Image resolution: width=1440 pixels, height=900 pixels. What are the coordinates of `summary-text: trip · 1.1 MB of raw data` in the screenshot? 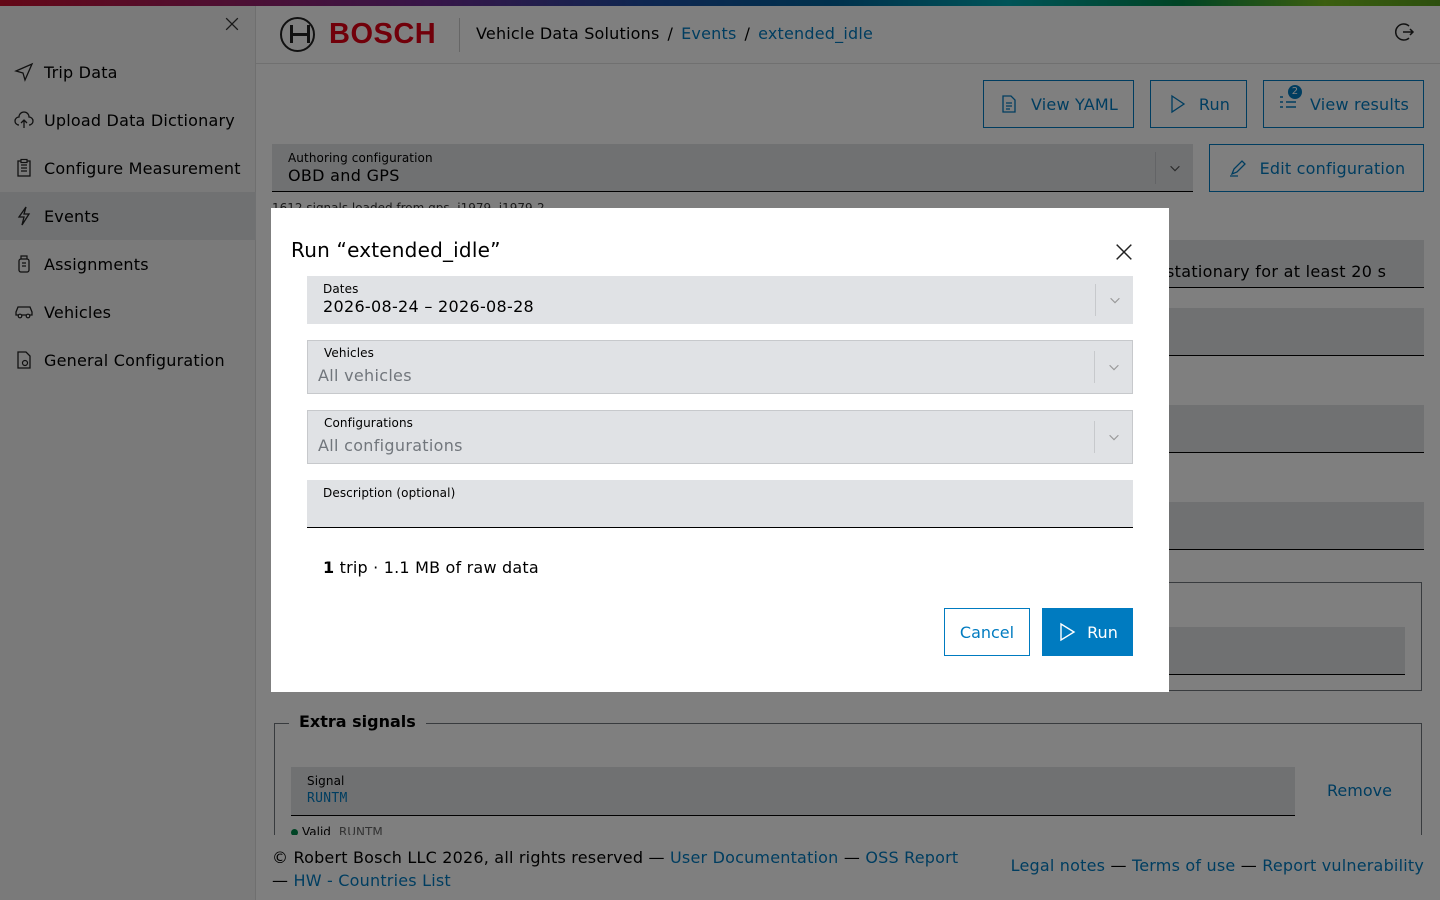 It's located at (439, 567).